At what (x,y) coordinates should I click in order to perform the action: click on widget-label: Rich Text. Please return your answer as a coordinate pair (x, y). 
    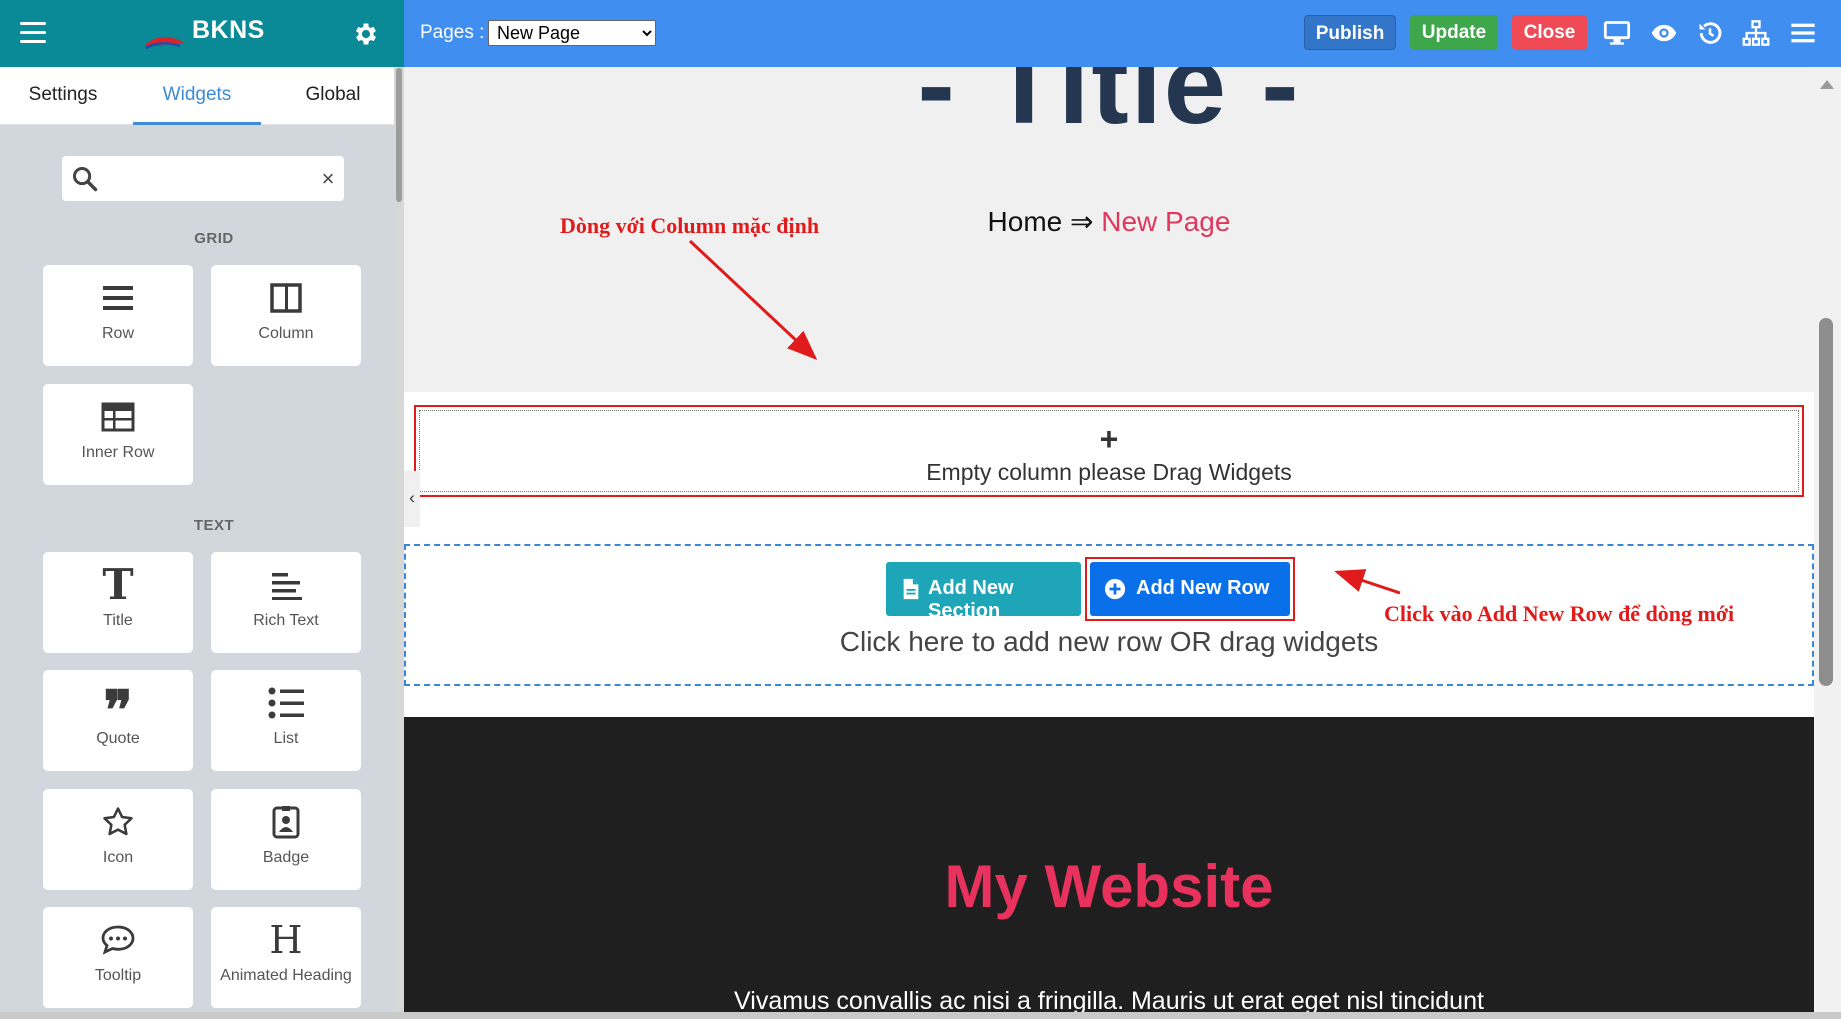
    Looking at the image, I should click on (286, 620).